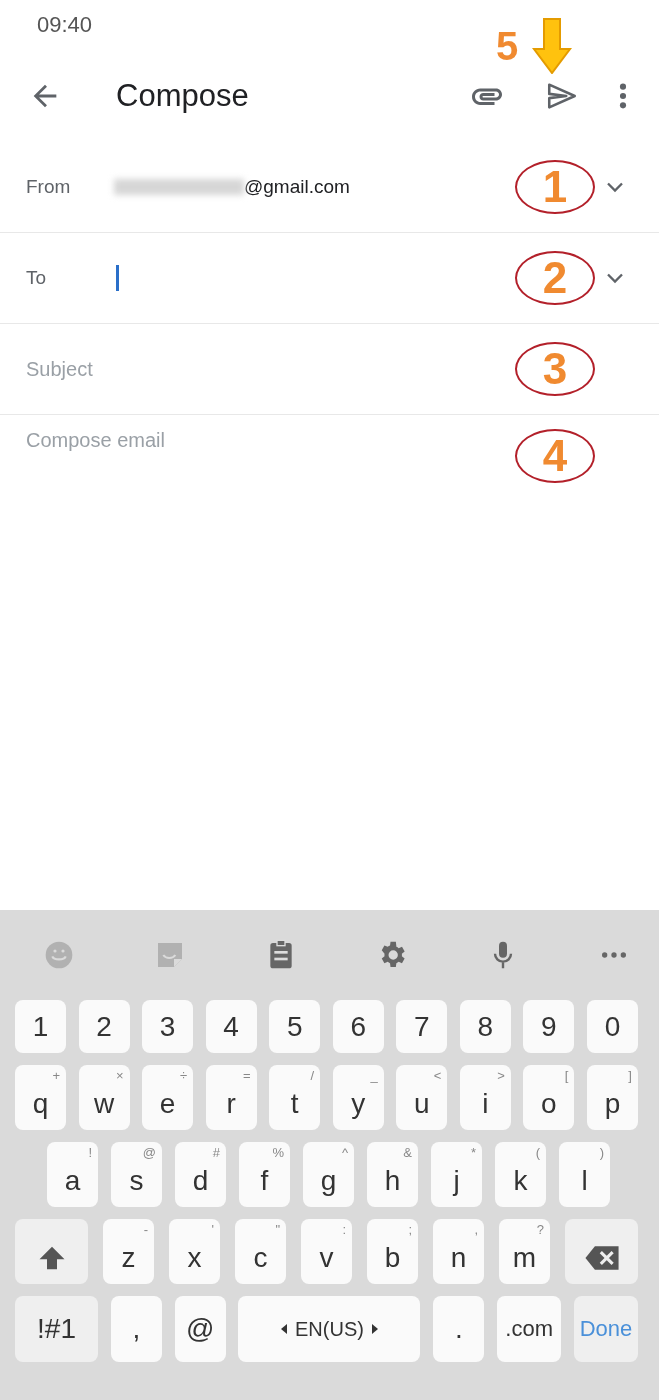 The height and width of the screenshot is (1400, 659). I want to click on field-label: From, so click(49, 187).